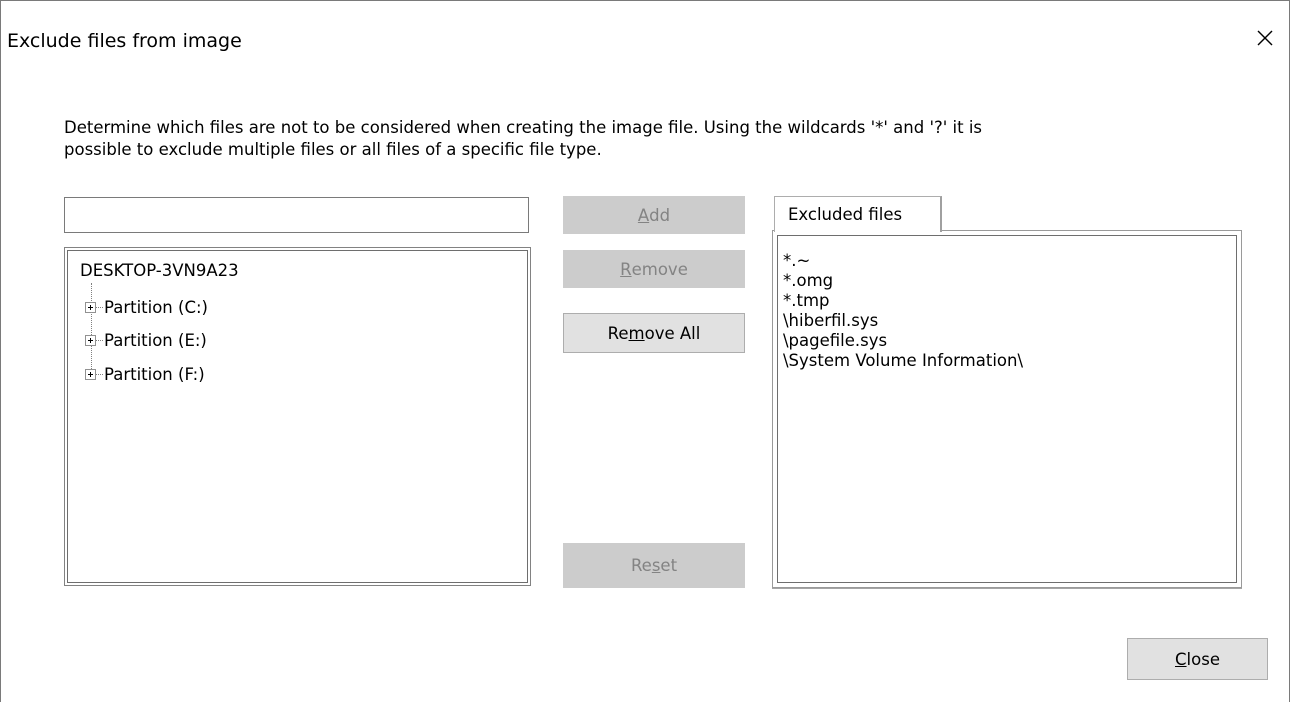 The height and width of the screenshot is (702, 1290). What do you see at coordinates (672, 333) in the screenshot?
I see `remove-all-button-suffix: ove All` at bounding box center [672, 333].